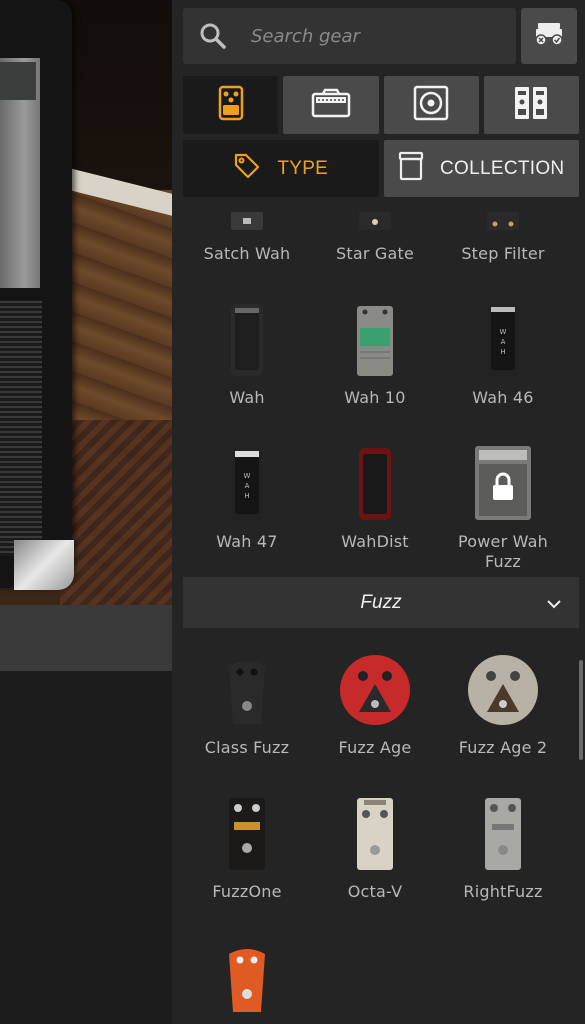  Describe the element at coordinates (247, 541) in the screenshot. I see `gear-name: Wah 47` at that location.